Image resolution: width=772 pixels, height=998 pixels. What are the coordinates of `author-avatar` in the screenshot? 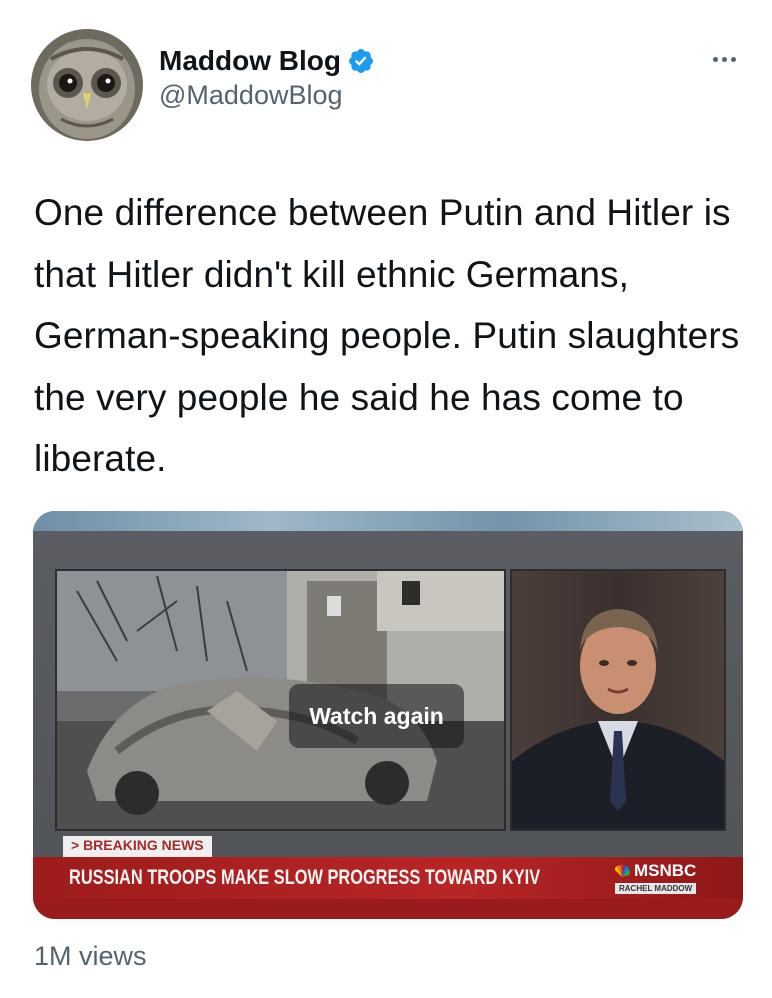 It's located at (87, 85).